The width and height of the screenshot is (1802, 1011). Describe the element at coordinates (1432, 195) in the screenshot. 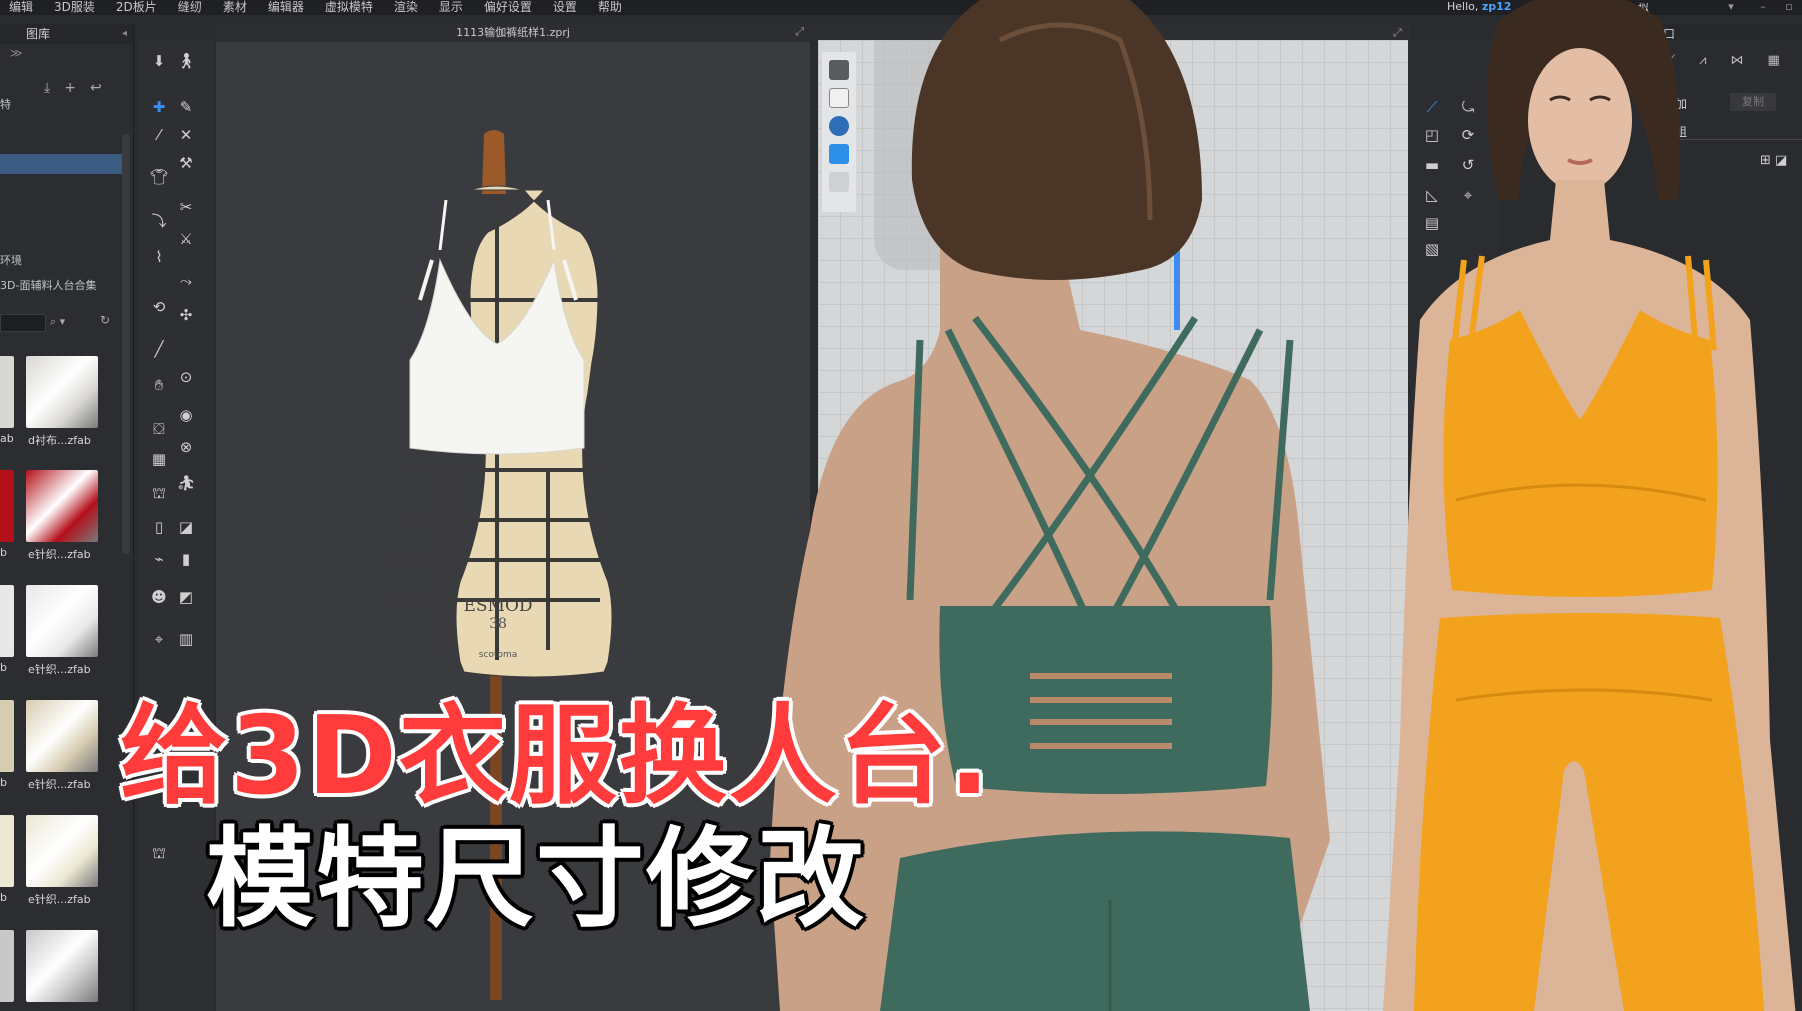

I see `dart-tool-icon: ◺` at that location.